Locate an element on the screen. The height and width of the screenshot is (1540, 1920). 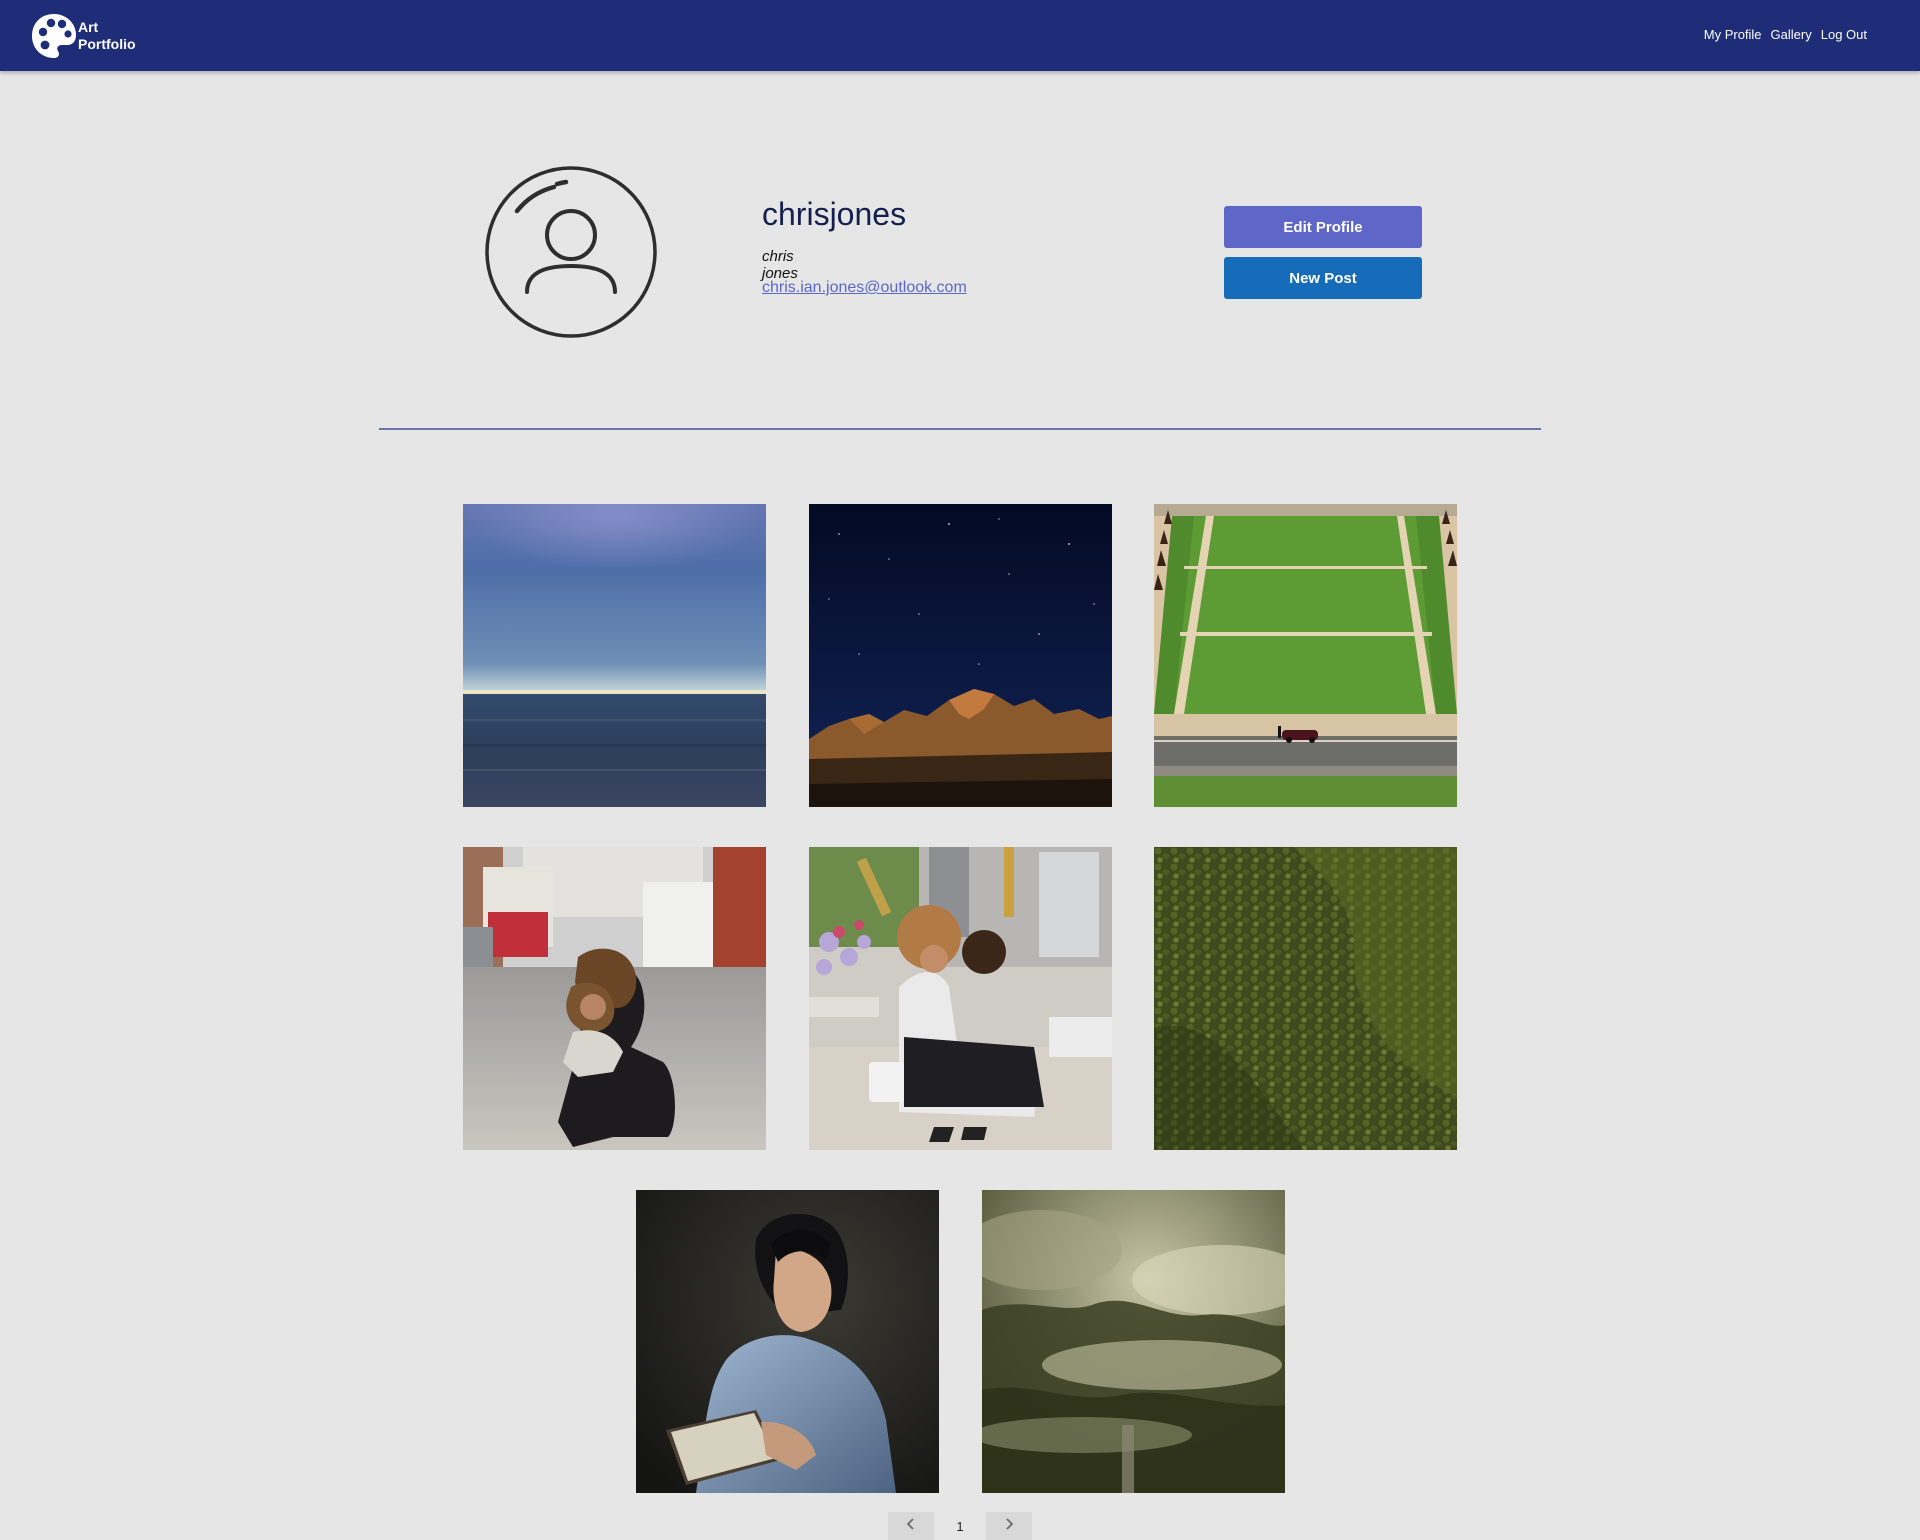
nav-gallery: Gallery is located at coordinates (1791, 34).